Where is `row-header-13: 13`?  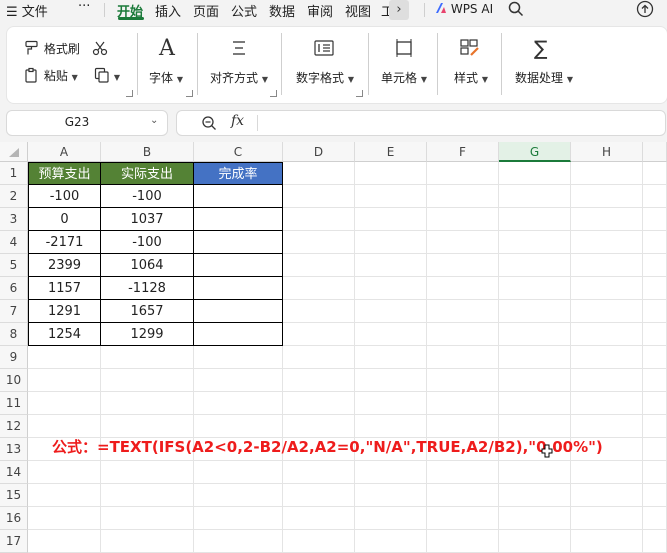 row-header-13: 13 is located at coordinates (14, 449).